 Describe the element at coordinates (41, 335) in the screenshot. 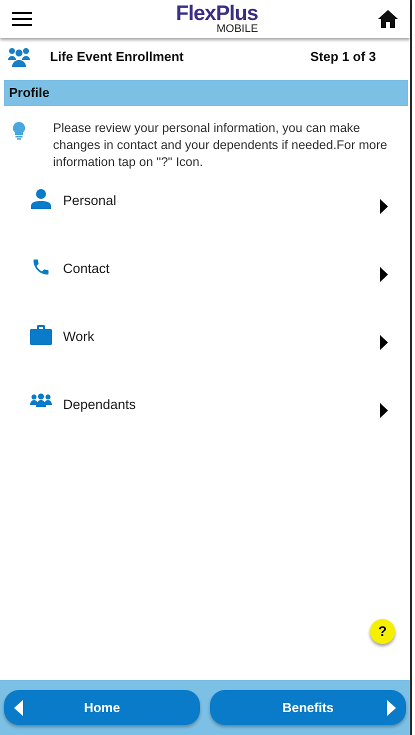

I see `briefcase-icon` at that location.